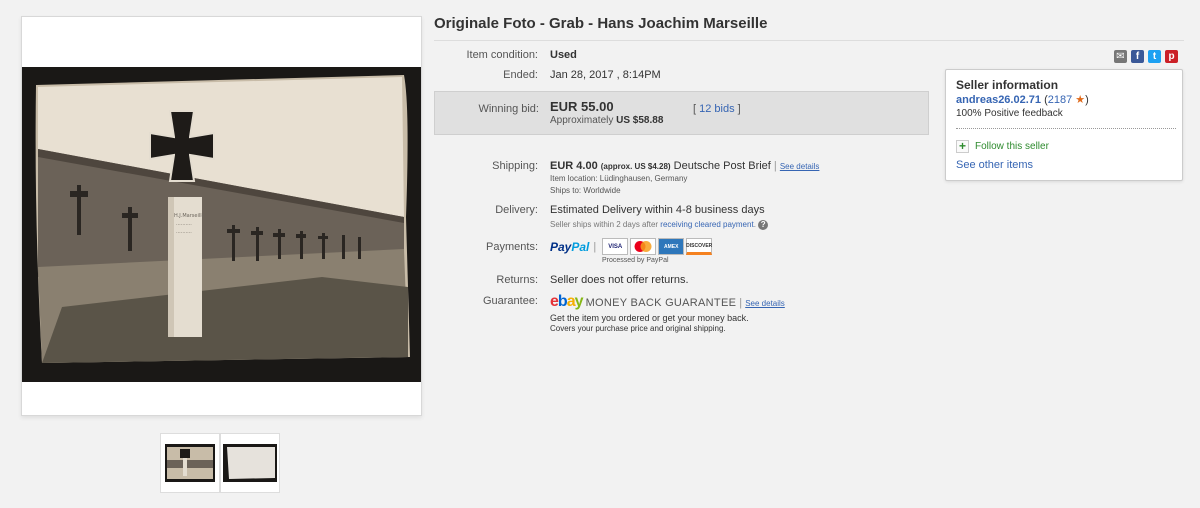 The width and height of the screenshot is (1200, 508). What do you see at coordinates (502, 55) in the screenshot?
I see `condition-label: Item condition:` at bounding box center [502, 55].